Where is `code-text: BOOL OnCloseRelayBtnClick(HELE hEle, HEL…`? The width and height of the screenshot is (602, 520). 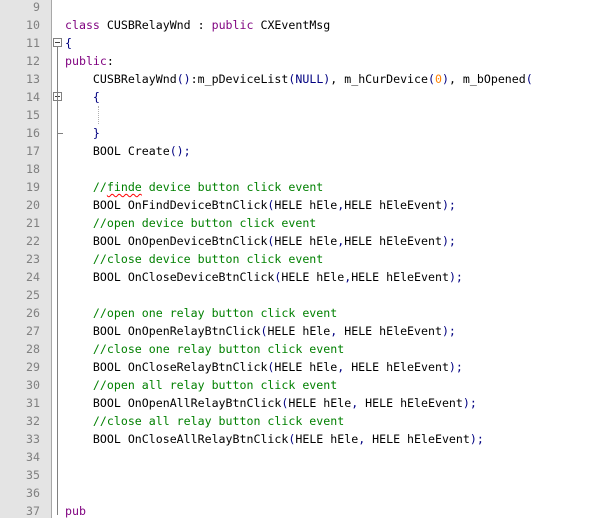 code-text: BOOL OnCloseRelayBtnClick(HELE hEle, HEL… is located at coordinates (264, 367).